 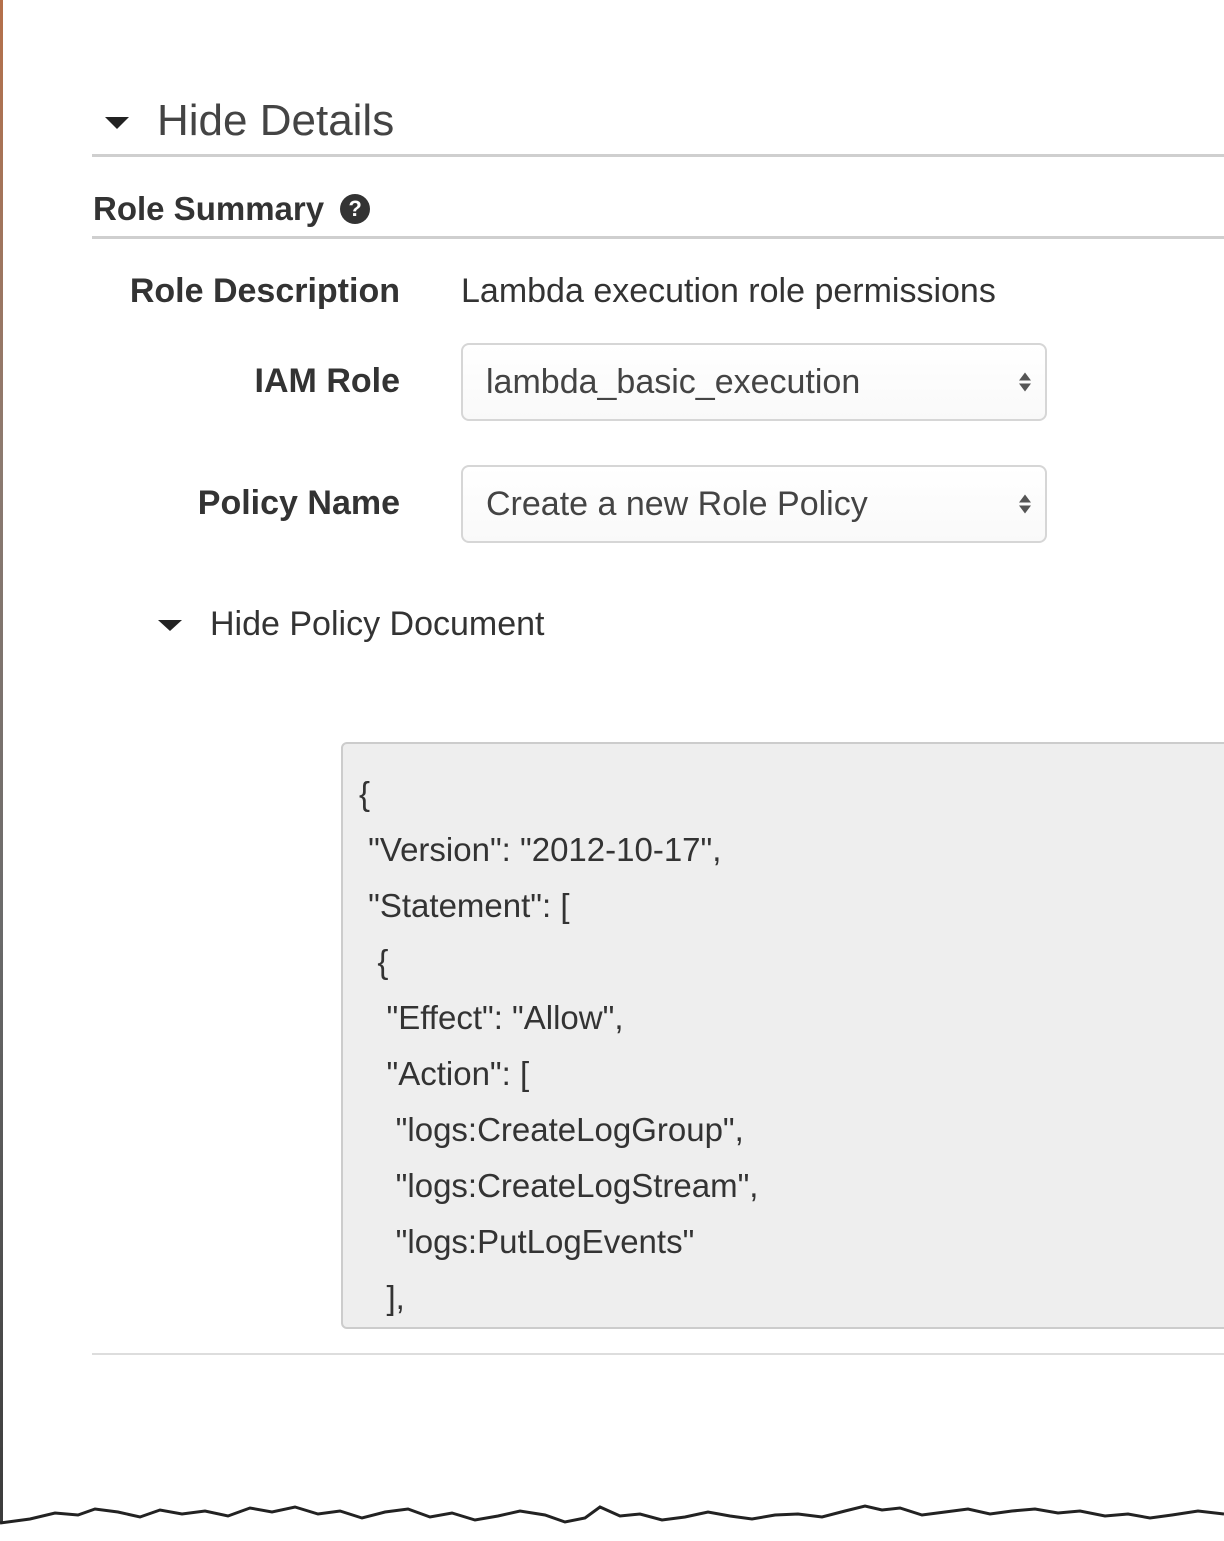 What do you see at coordinates (298, 503) in the screenshot?
I see `policy-name-label: Policy Name` at bounding box center [298, 503].